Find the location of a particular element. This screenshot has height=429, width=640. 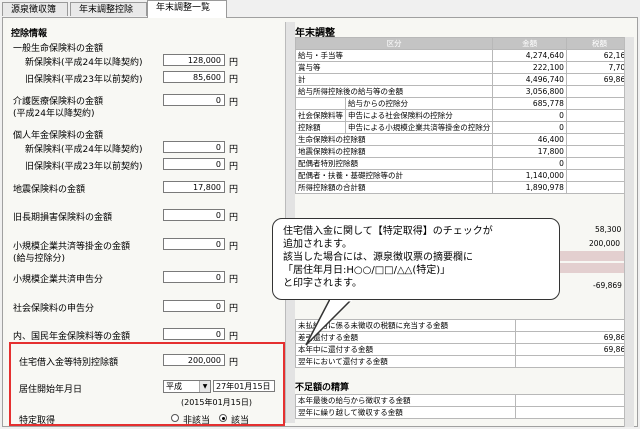

table-row: 翌年に繰り越して徴収する金額0 is located at coordinates (464, 412).